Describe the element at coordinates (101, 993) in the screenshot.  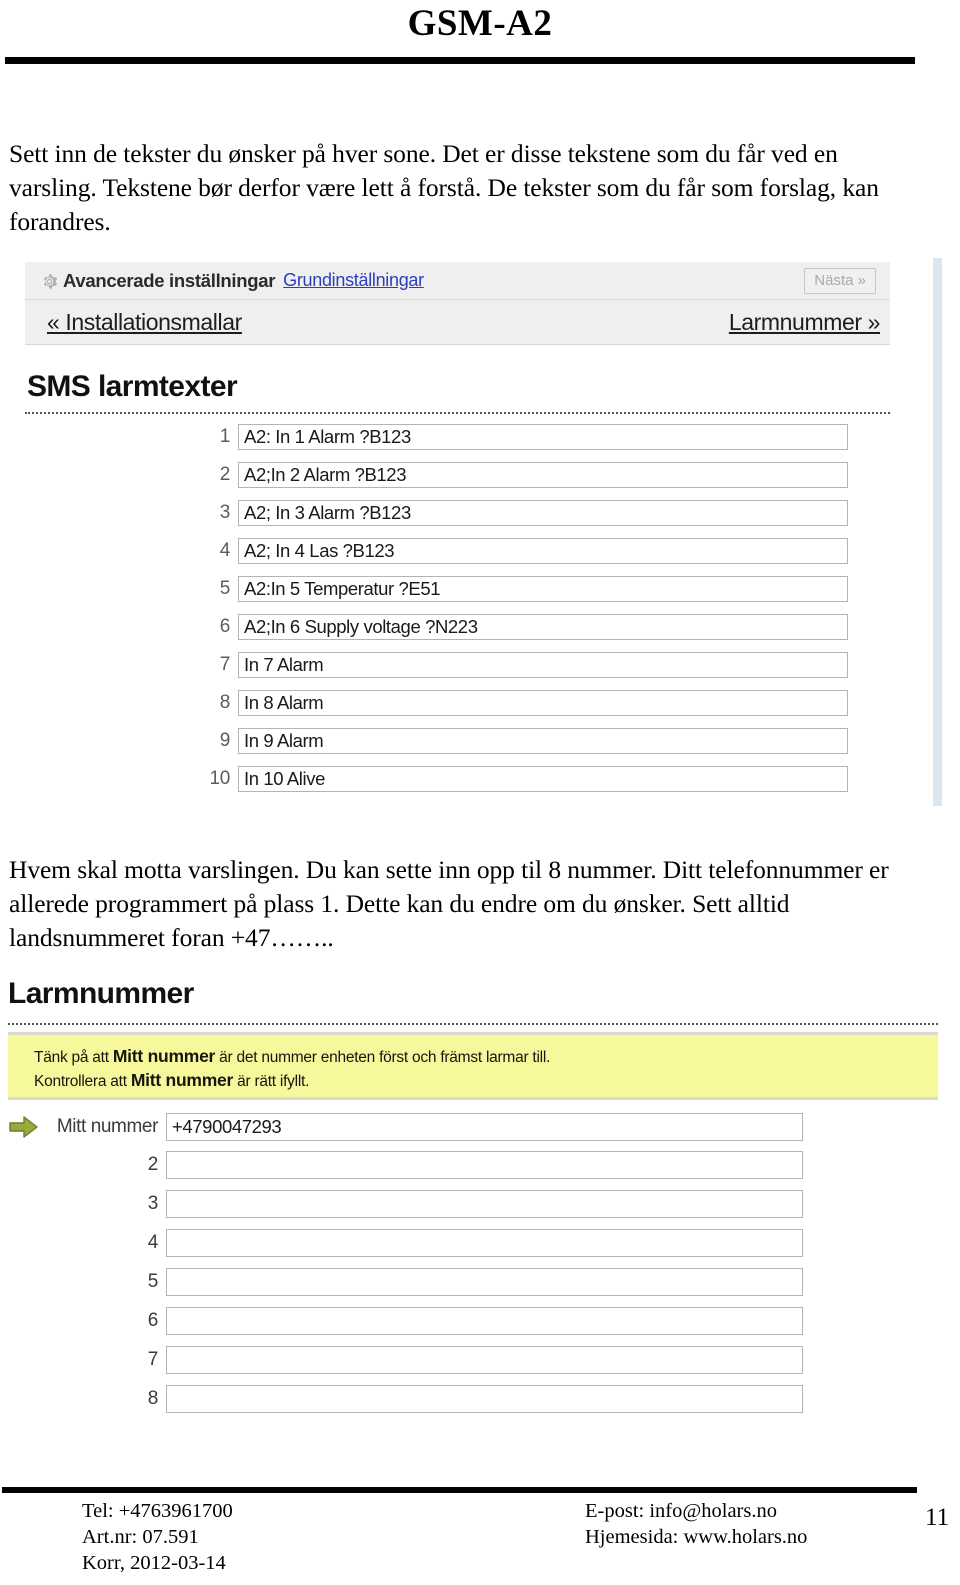
I see `larmnummer-heading: Larmnummer` at that location.